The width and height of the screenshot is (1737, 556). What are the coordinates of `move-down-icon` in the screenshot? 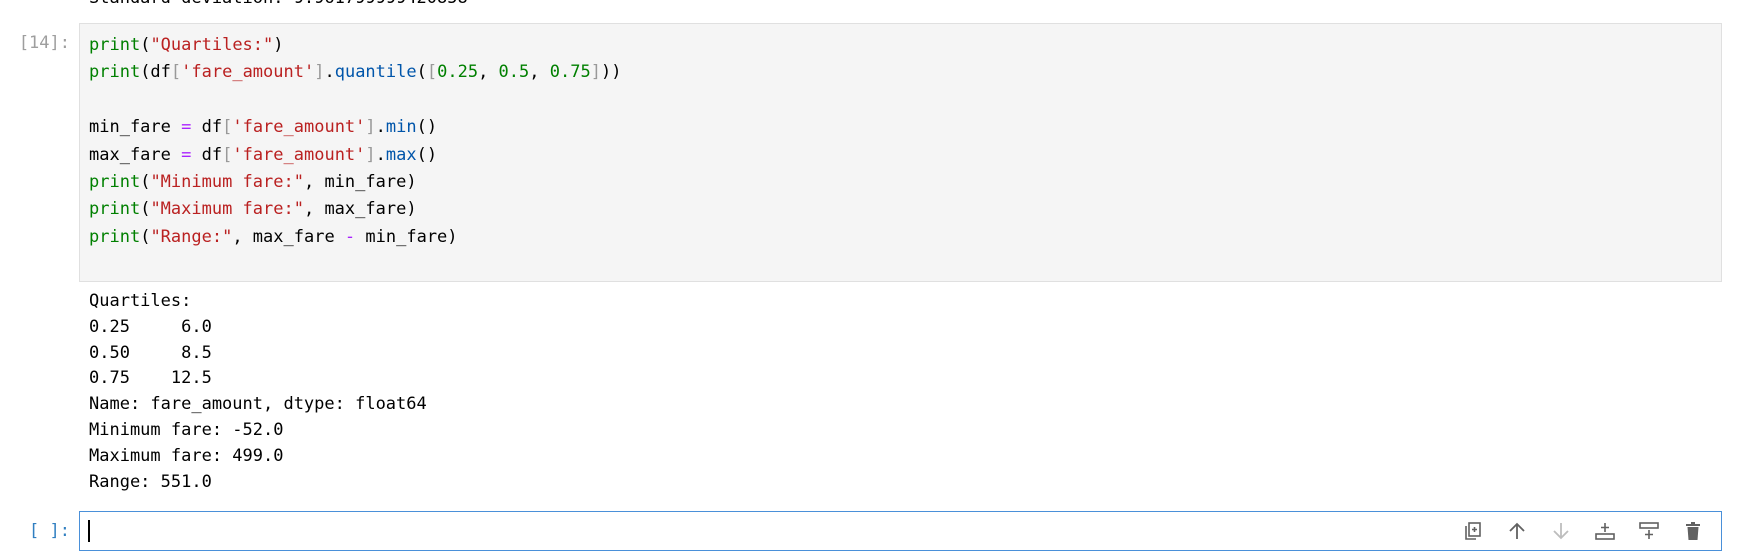 It's located at (1561, 531).